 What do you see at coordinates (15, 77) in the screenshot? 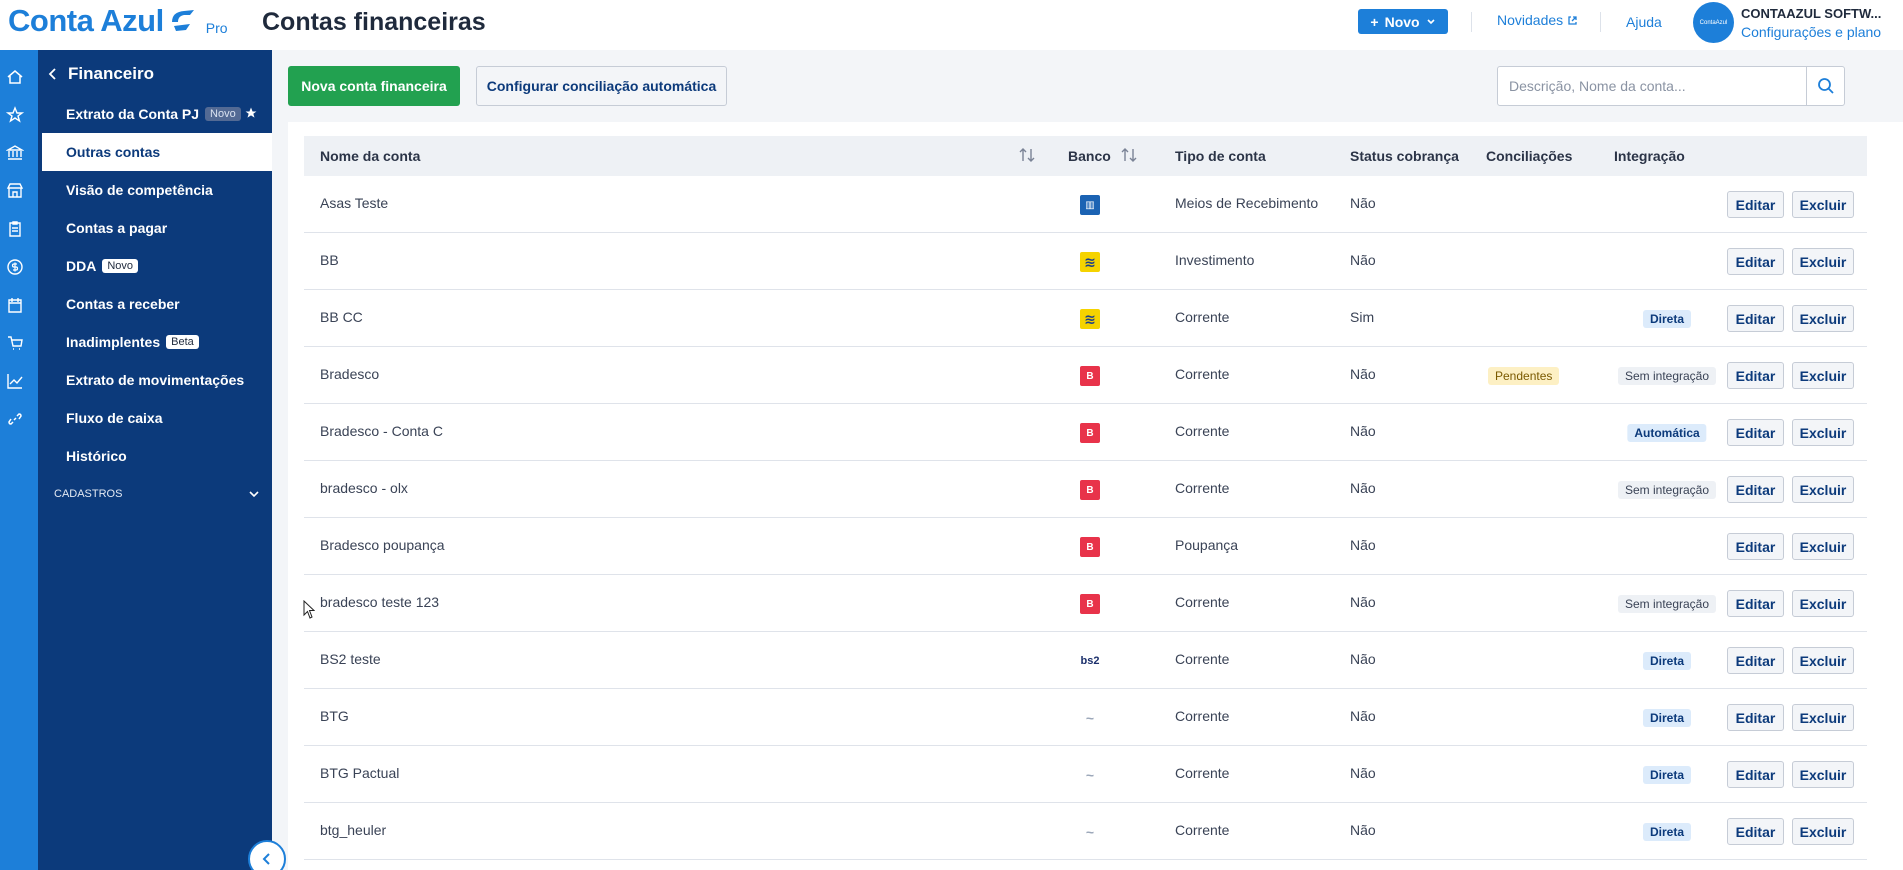
I see `home-icon` at bounding box center [15, 77].